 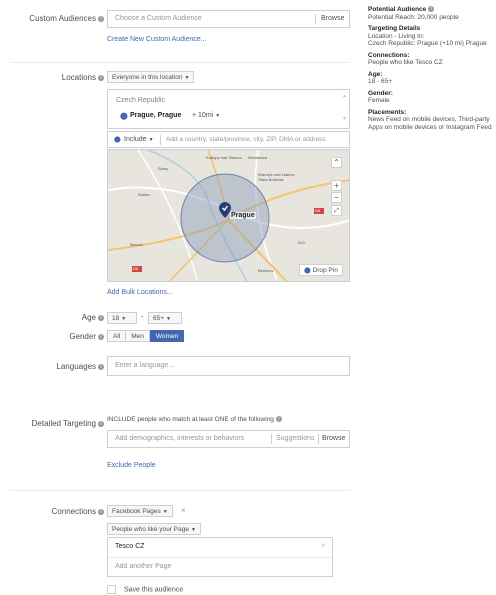 What do you see at coordinates (180, 62) in the screenshot?
I see `section-divider` at bounding box center [180, 62].